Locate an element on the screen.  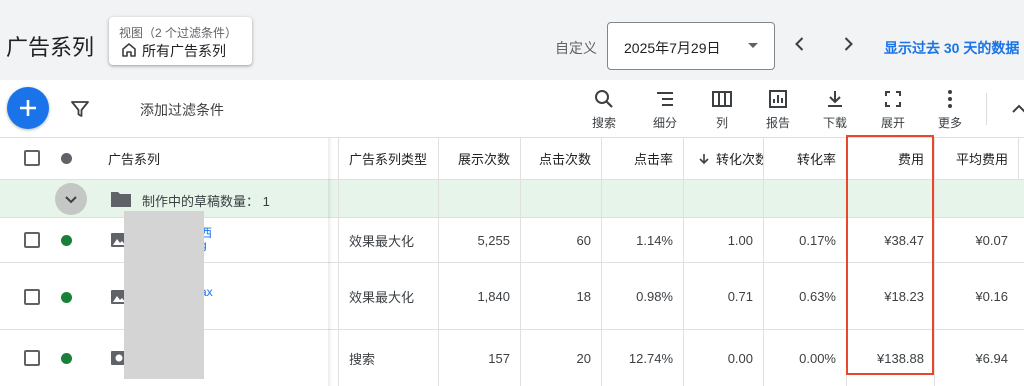
chevron-right-icon is located at coordinates (848, 44).